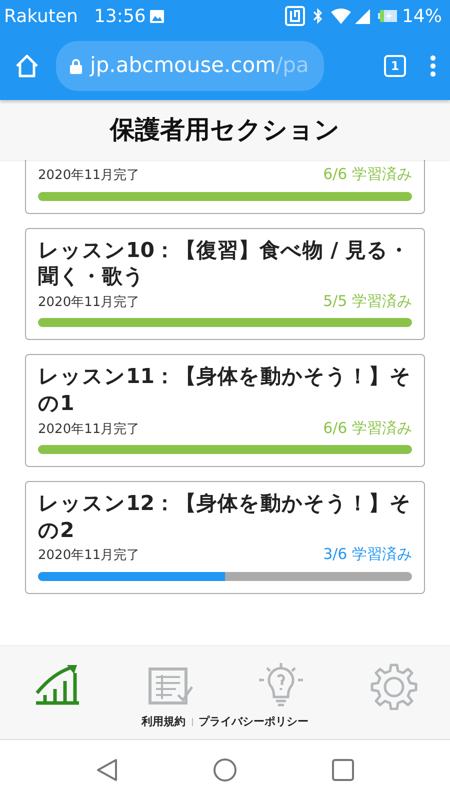 The image size is (450, 800). I want to click on image-icon, so click(157, 16).